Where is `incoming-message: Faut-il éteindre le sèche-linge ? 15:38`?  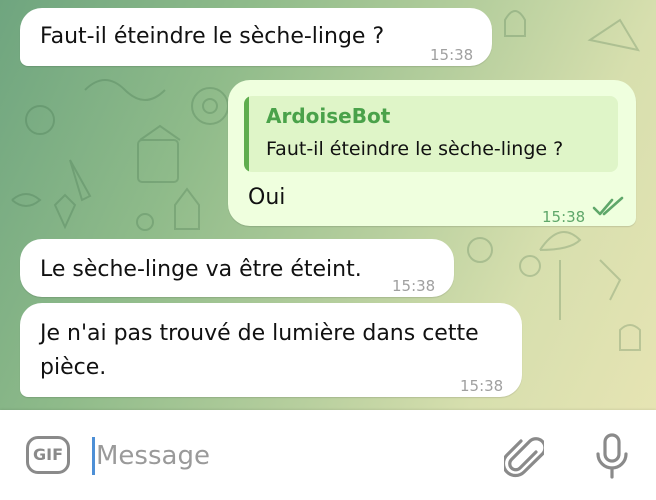 incoming-message: Faut-il éteindre le sèche-linge ? 15:38 is located at coordinates (256, 37).